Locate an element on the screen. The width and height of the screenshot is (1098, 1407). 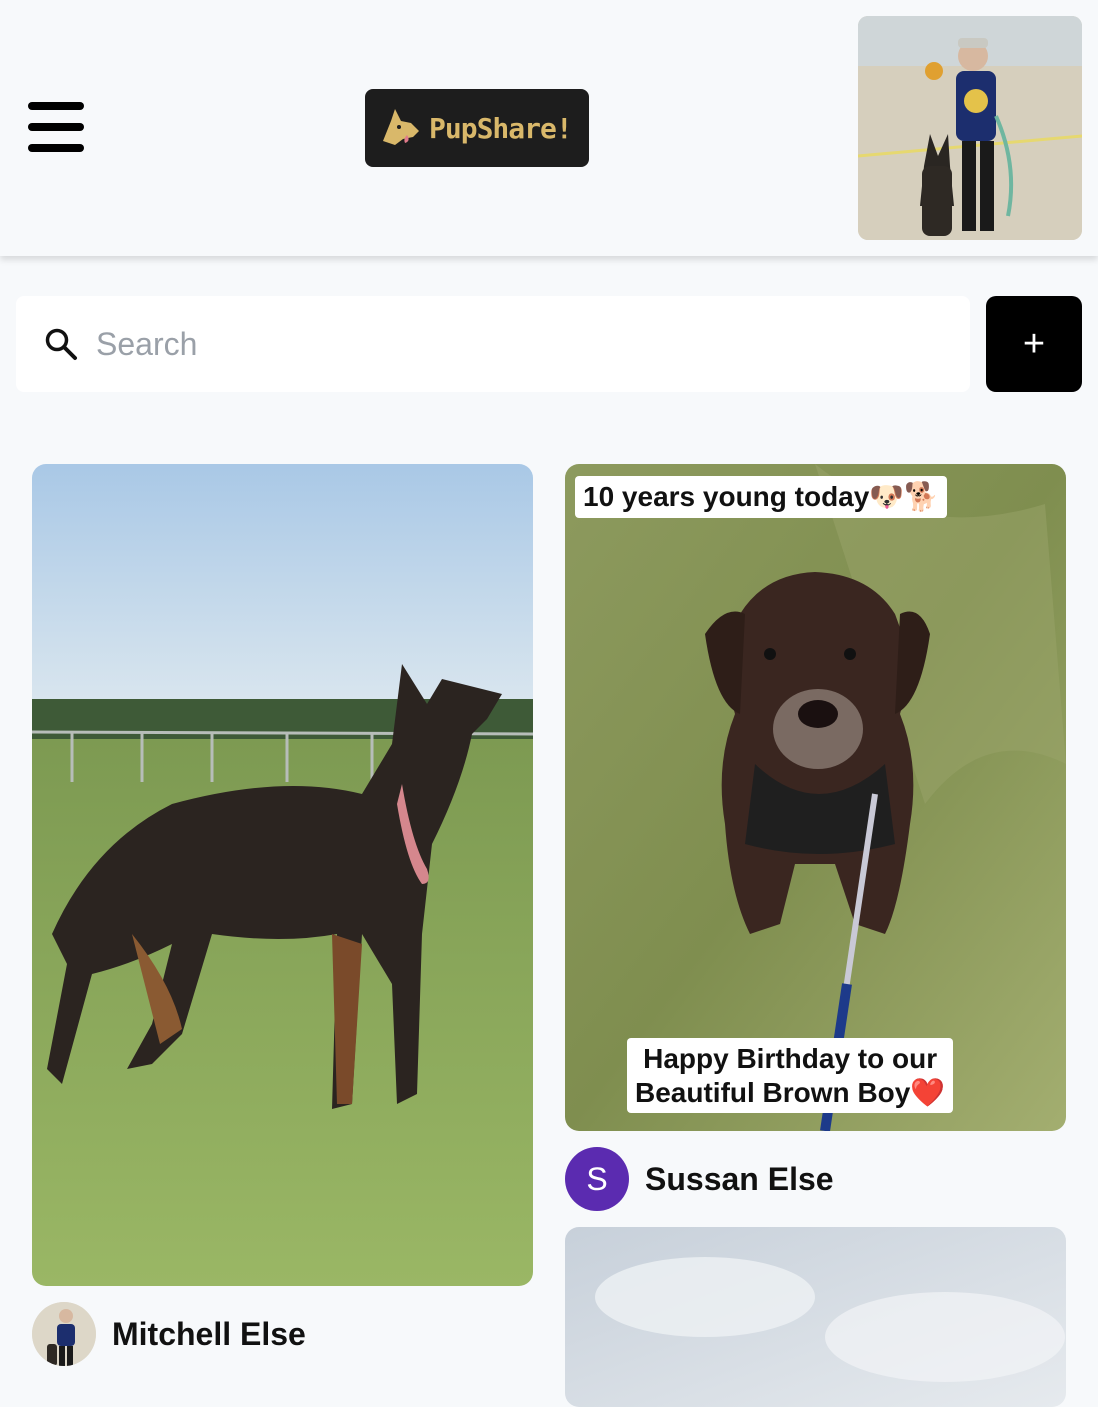
search-bar is located at coordinates (493, 344).